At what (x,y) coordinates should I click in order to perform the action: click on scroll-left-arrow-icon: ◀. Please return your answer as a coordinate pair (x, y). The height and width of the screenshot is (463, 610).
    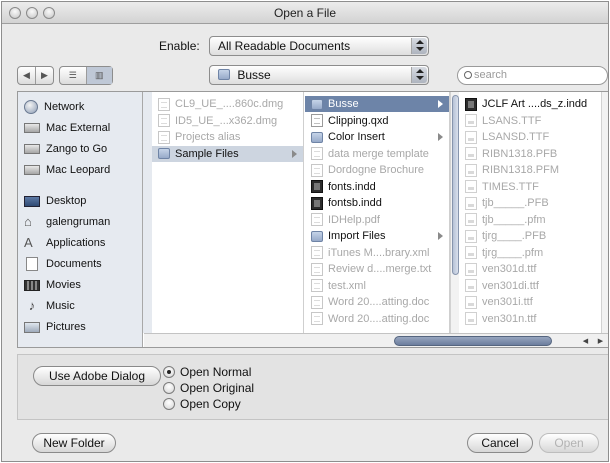
    Looking at the image, I should click on (585, 341).